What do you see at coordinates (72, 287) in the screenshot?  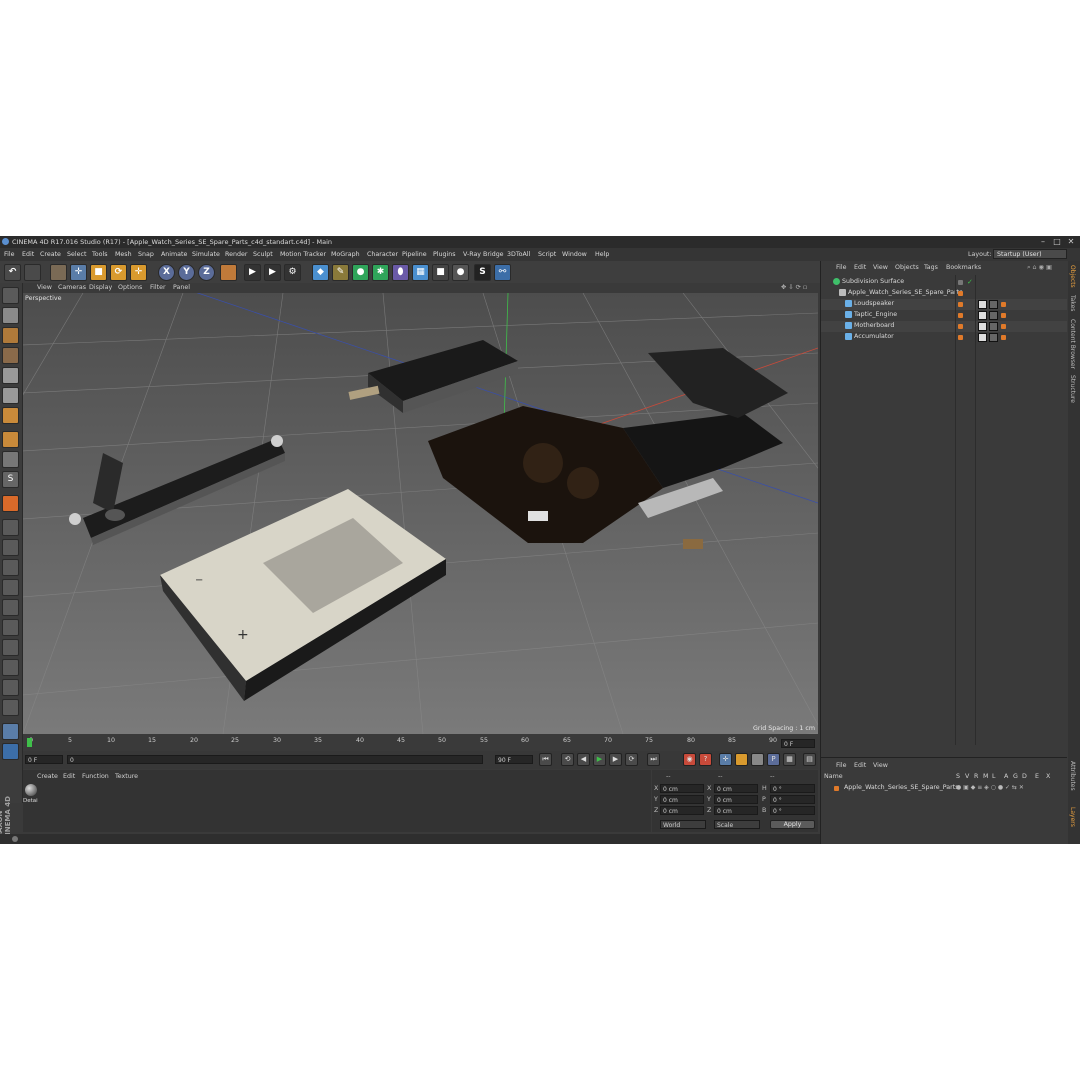 I see `viewport-menu-cameras: Cameras` at bounding box center [72, 287].